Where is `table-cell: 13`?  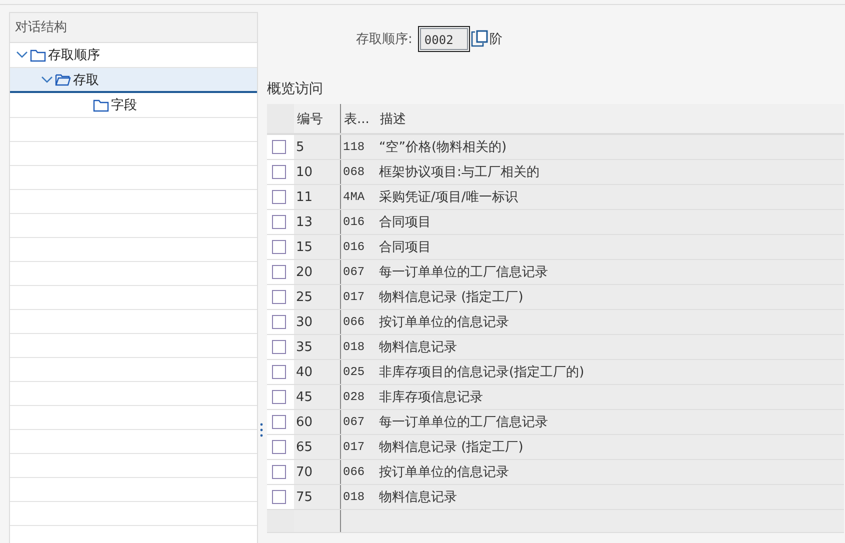
table-cell: 13 is located at coordinates (317, 222).